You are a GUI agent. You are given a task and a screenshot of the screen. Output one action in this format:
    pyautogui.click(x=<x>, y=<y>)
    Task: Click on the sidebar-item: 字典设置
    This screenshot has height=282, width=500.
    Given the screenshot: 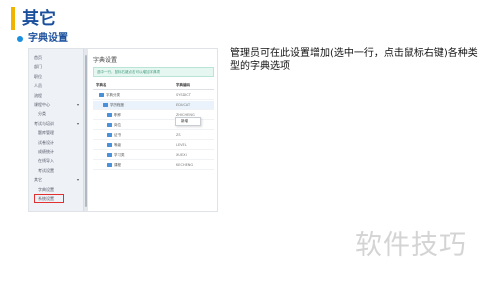 What is the action you would take?
    pyautogui.click(x=46, y=189)
    